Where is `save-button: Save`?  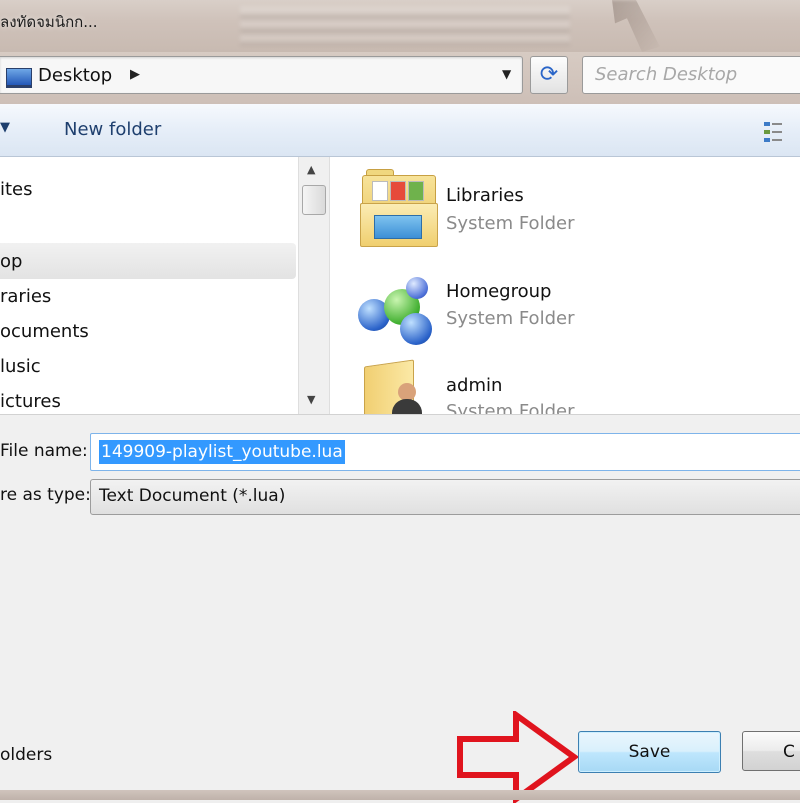 save-button: Save is located at coordinates (649, 752).